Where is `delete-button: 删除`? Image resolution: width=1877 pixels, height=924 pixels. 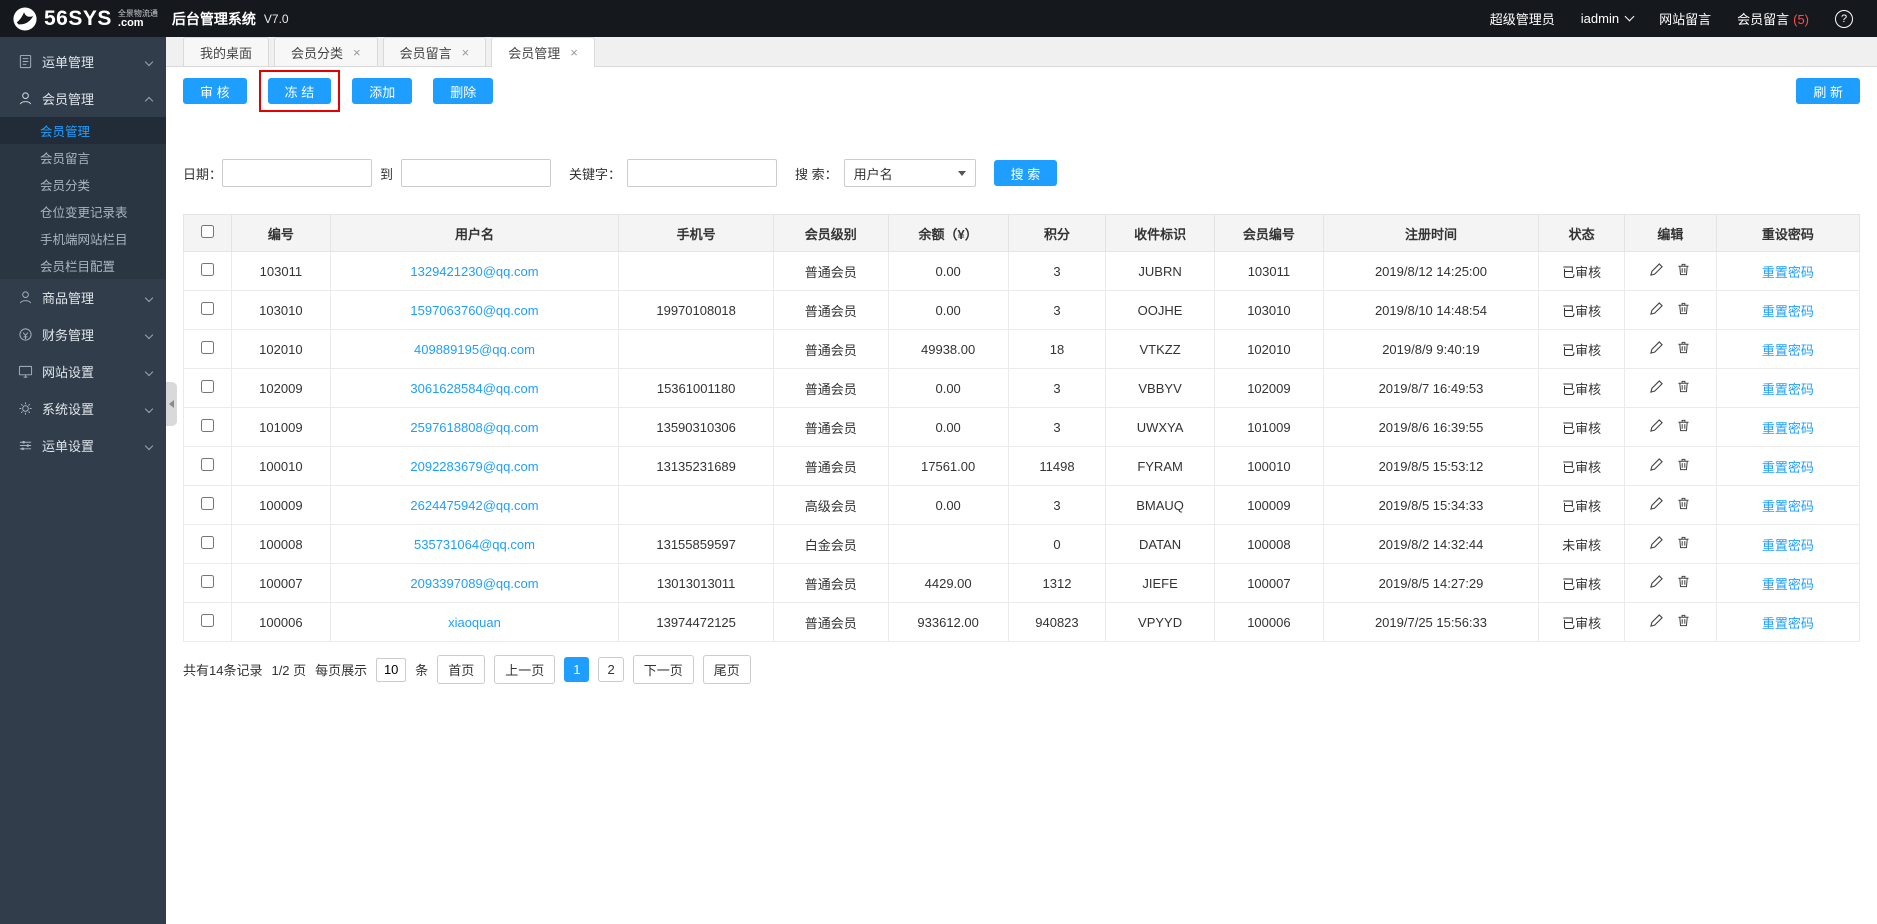 delete-button: 删除 is located at coordinates (463, 91).